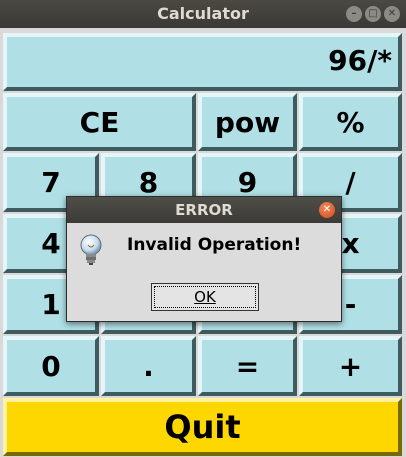 This screenshot has height=457, width=406. I want to click on decimal-button: ., so click(148, 366).